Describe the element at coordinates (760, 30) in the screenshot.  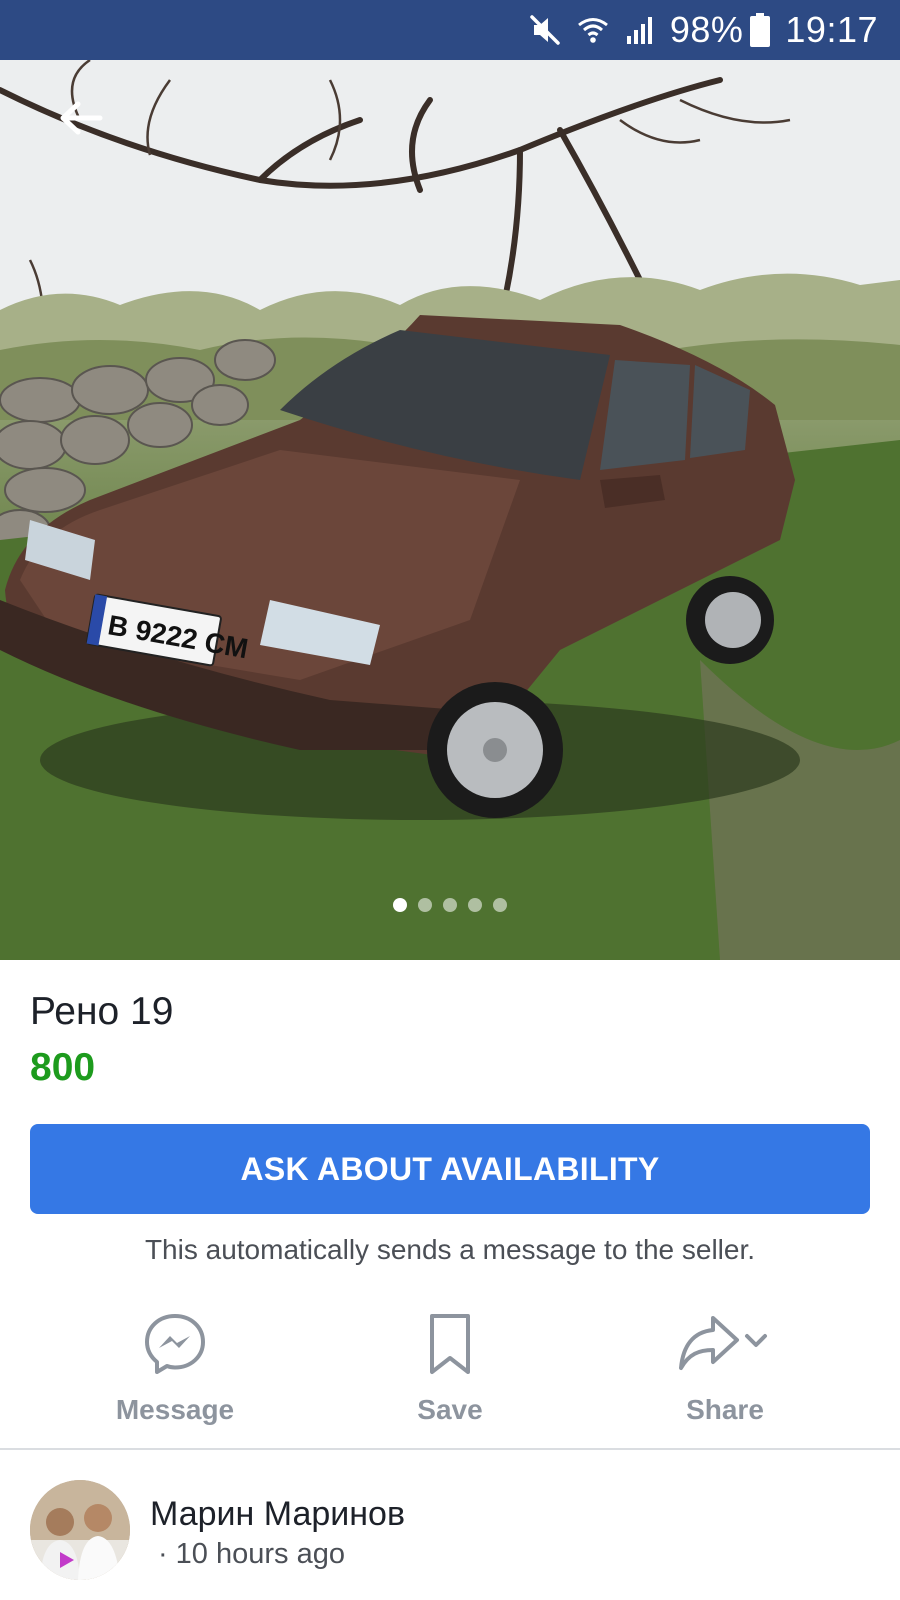
I see `battery-icon` at that location.